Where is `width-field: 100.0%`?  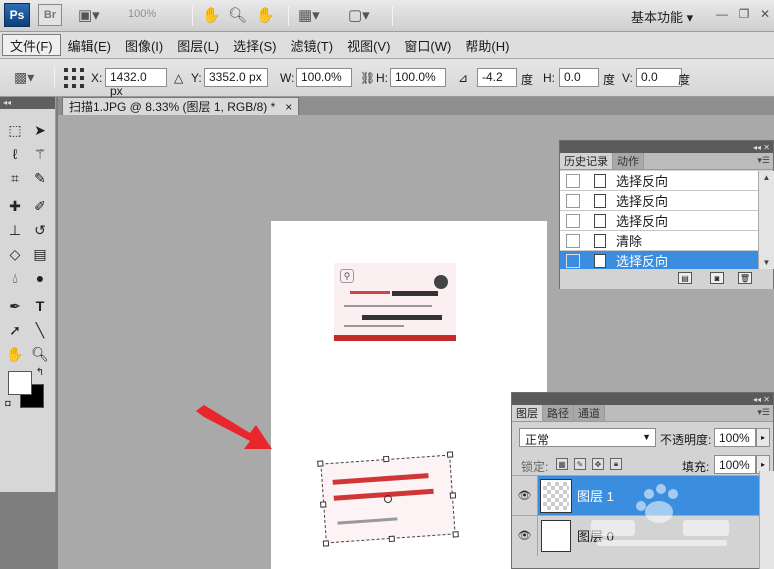
width-field: 100.0% is located at coordinates (324, 77).